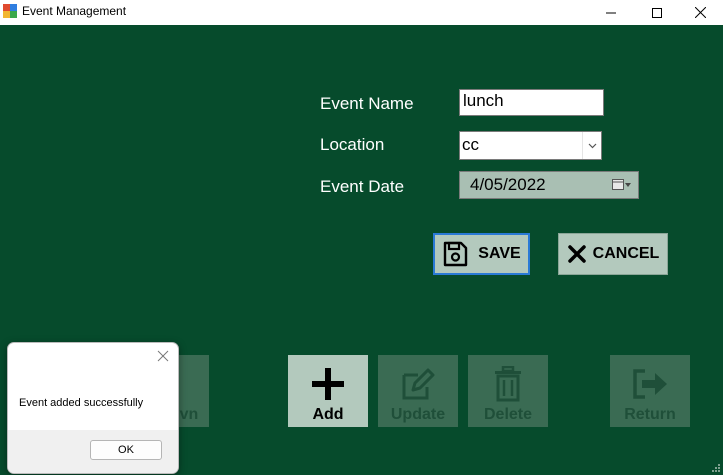 The height and width of the screenshot is (475, 723). What do you see at coordinates (530, 145) in the screenshot?
I see `location-combobox: cc` at bounding box center [530, 145].